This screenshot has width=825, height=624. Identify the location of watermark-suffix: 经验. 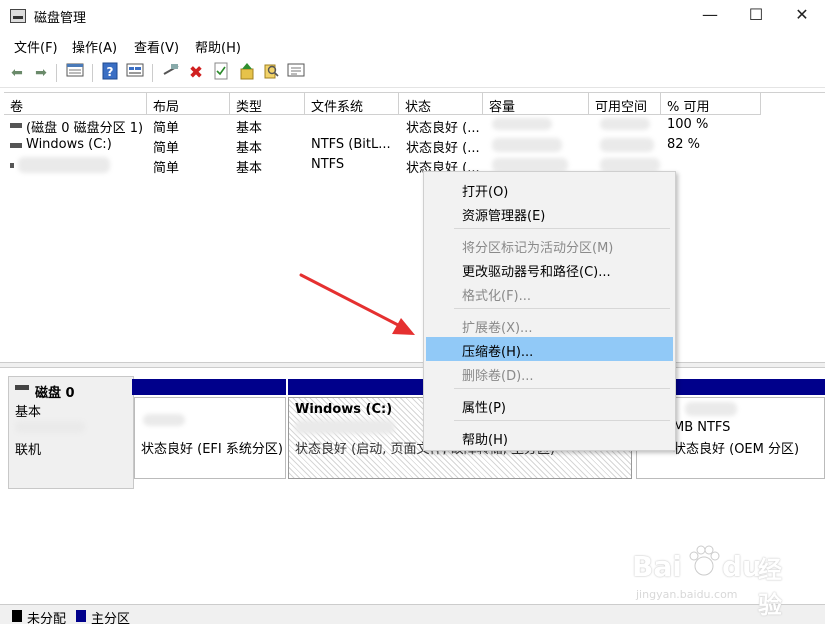
(770, 587).